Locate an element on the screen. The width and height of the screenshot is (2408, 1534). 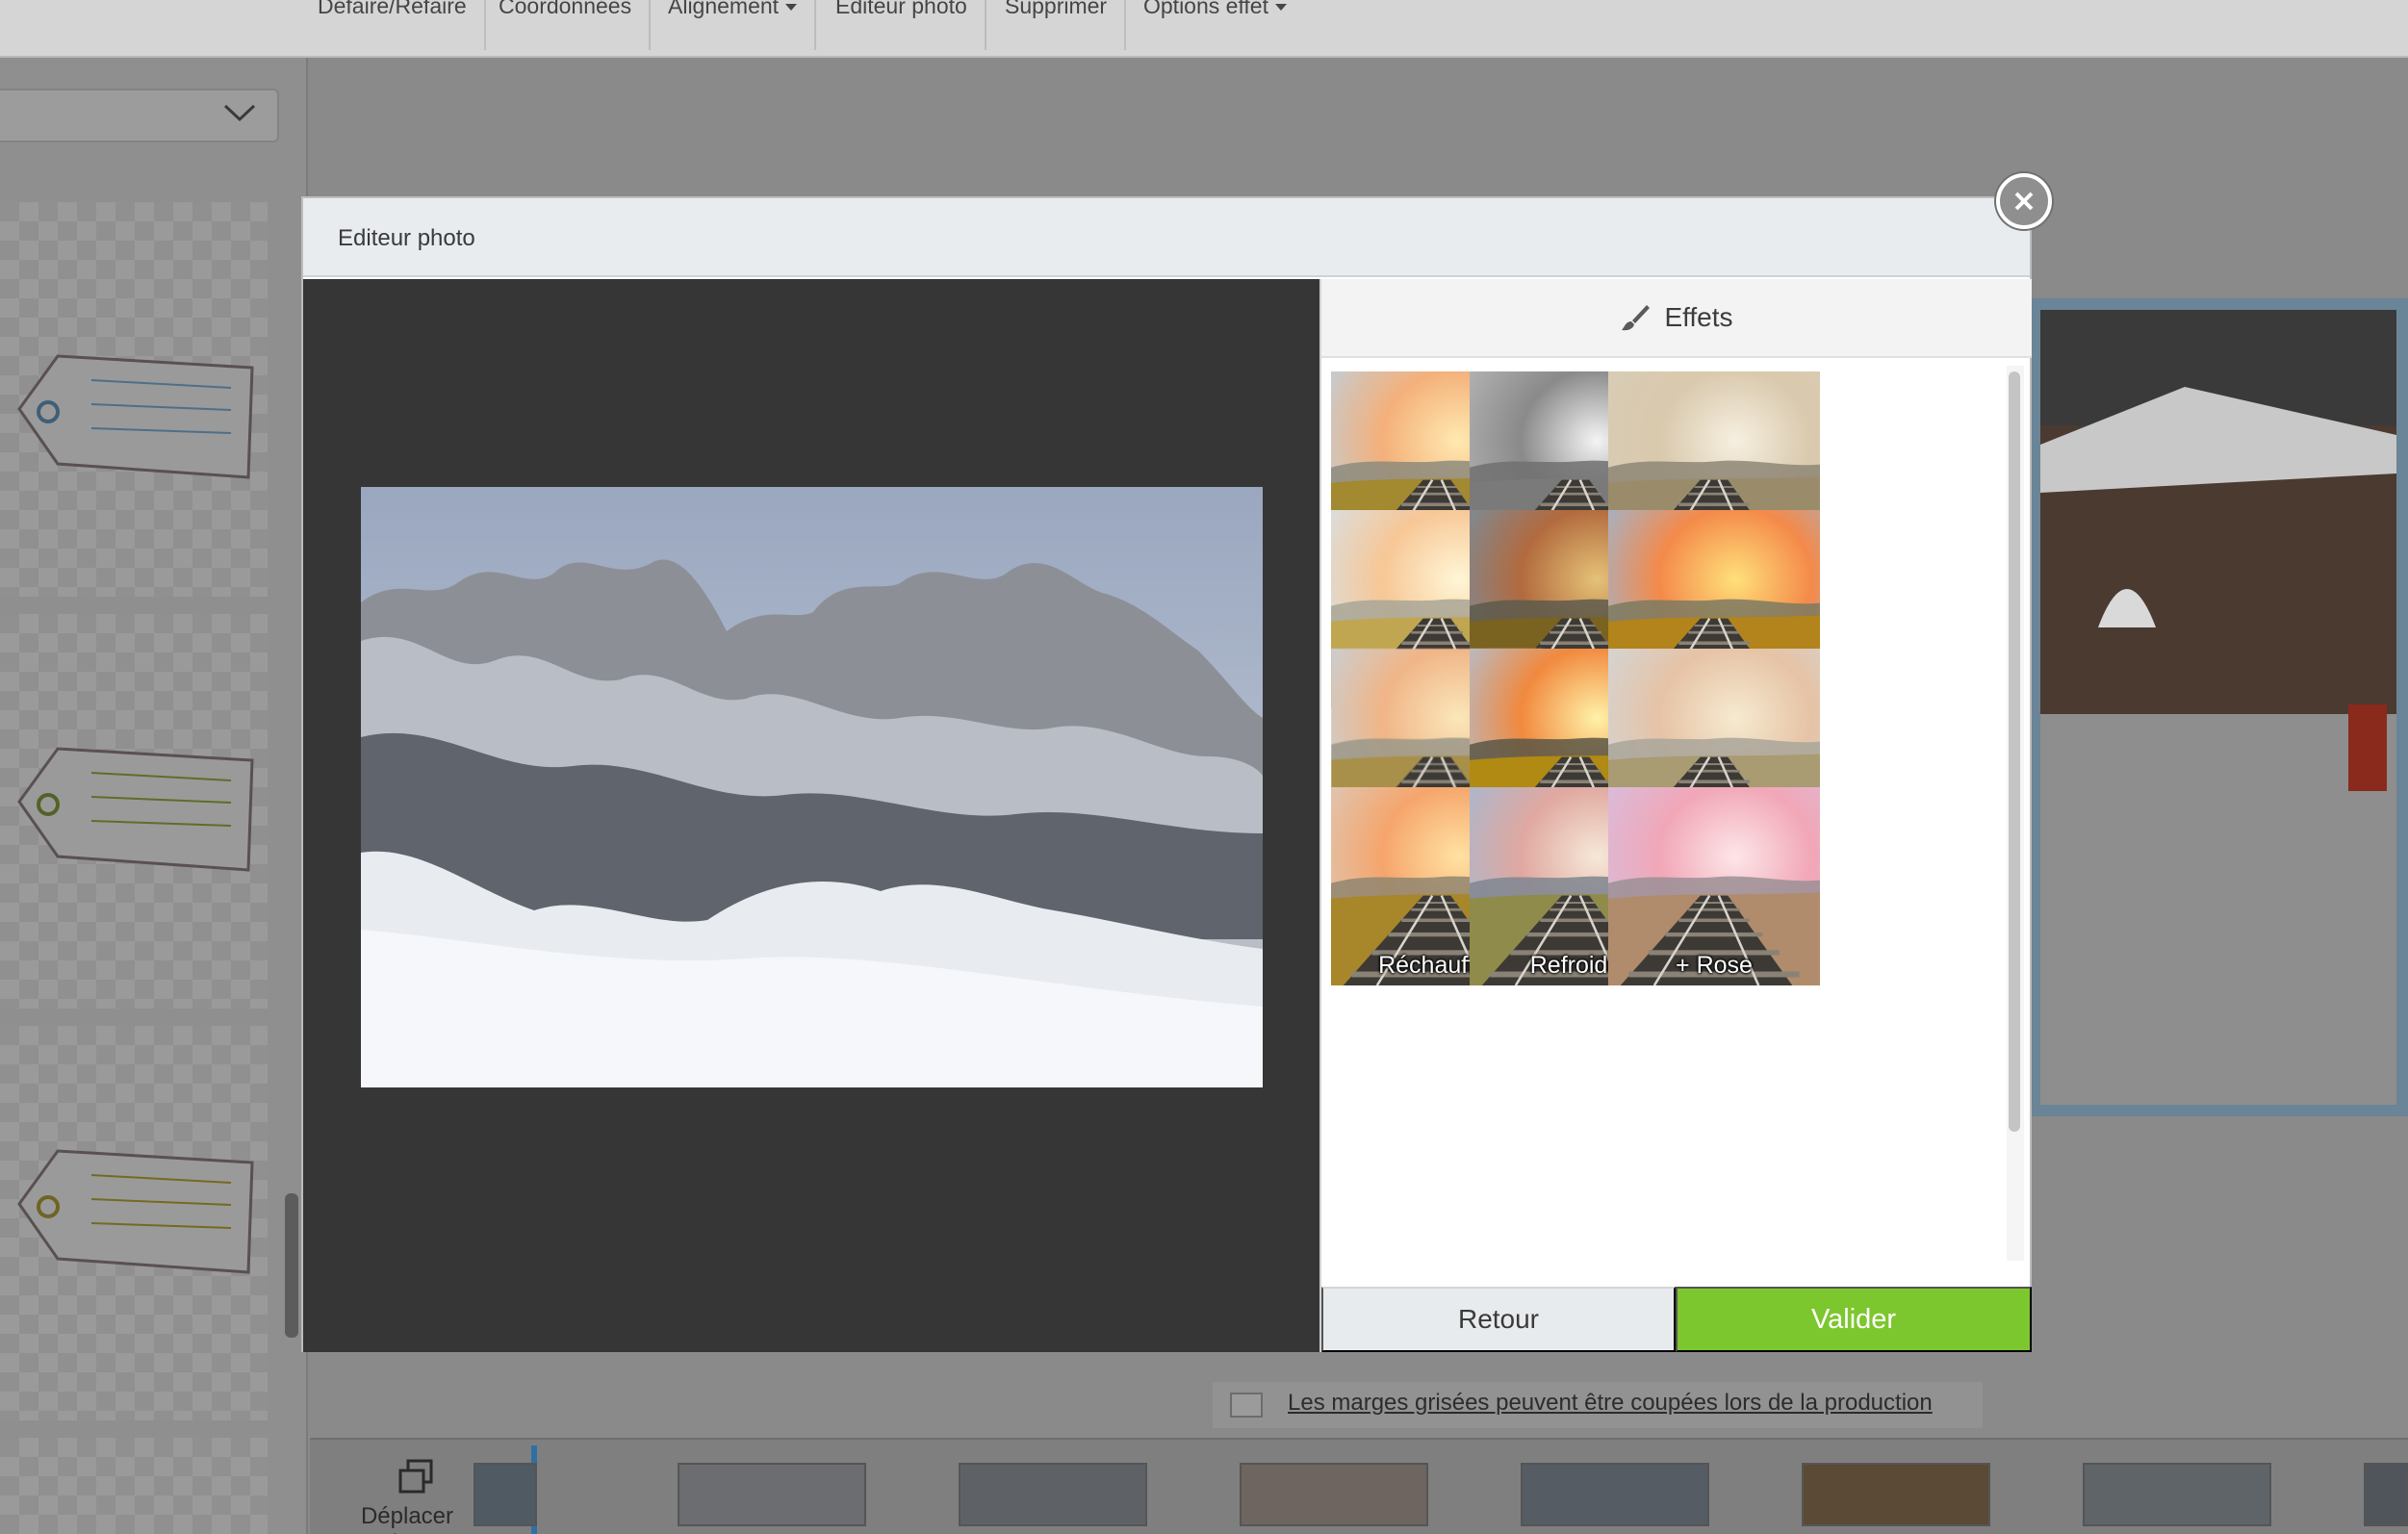
coordinates-label: Coordonnées is located at coordinates (565, 9).